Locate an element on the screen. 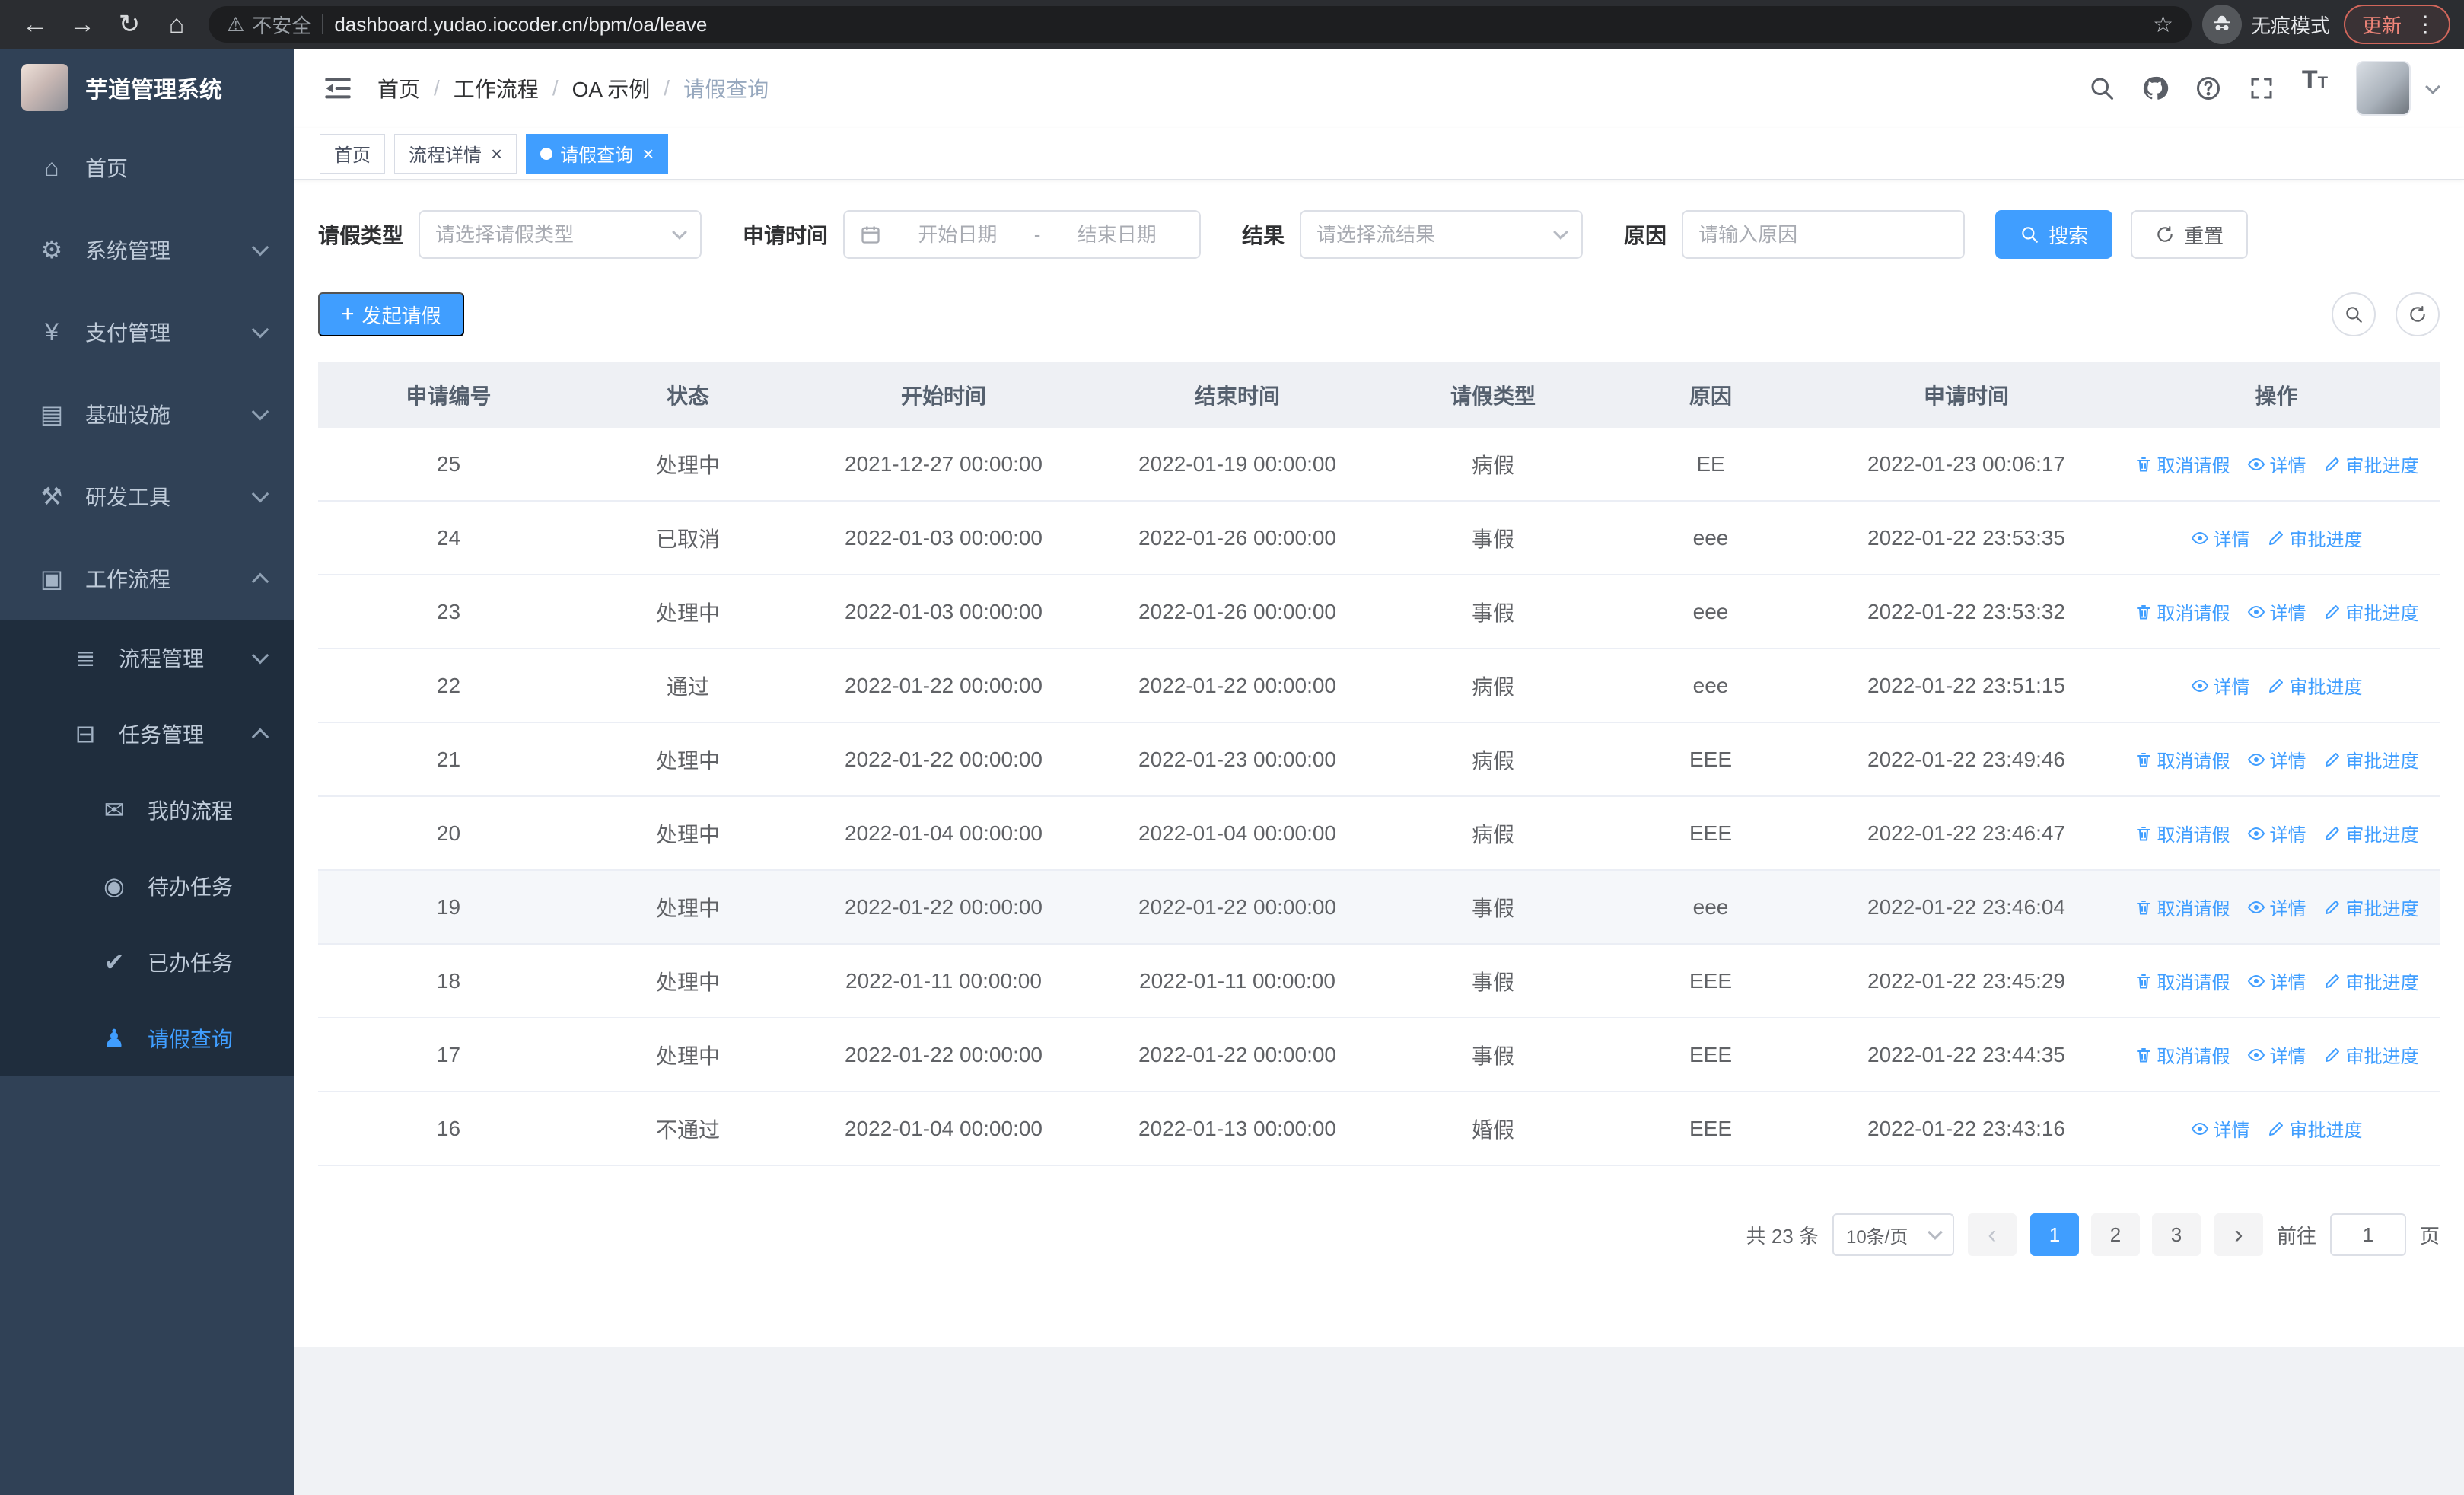 Image resolution: width=2464 pixels, height=1495 pixels. sidebar-item-devtools: ⚒ 研发工具 is located at coordinates (147, 496).